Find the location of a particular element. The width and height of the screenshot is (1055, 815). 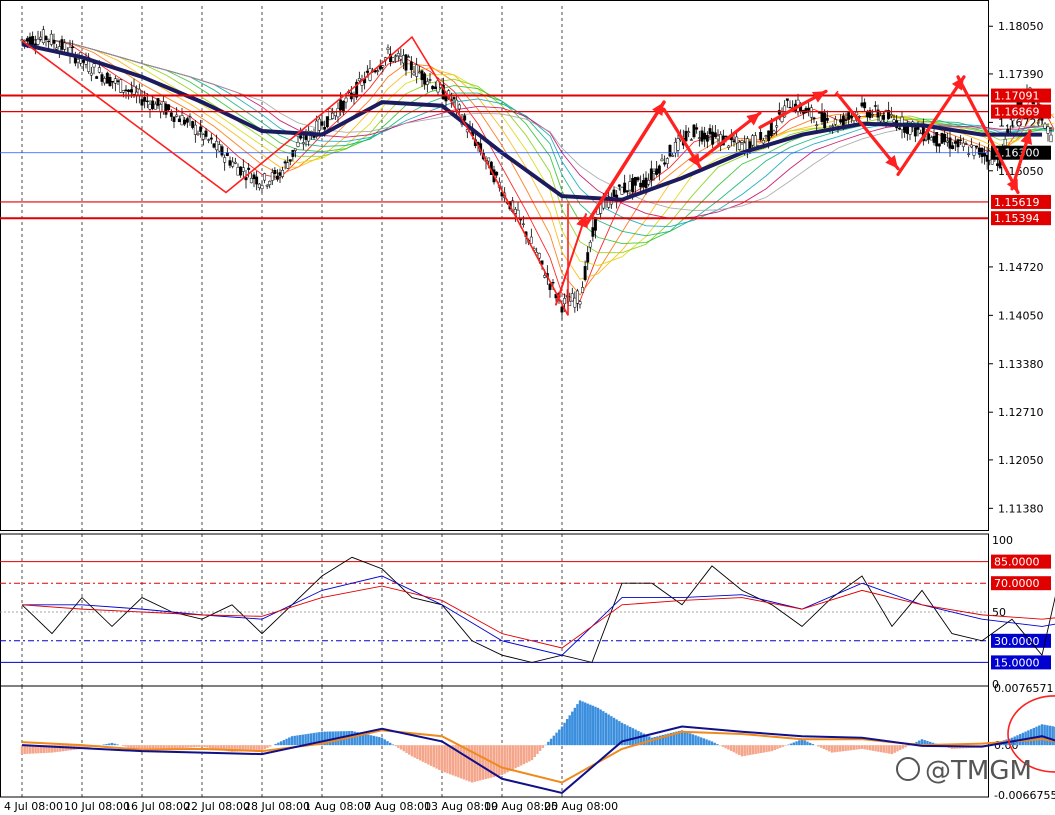

time-tick-label: 25 Aug 08:00 is located at coordinates (581, 806).